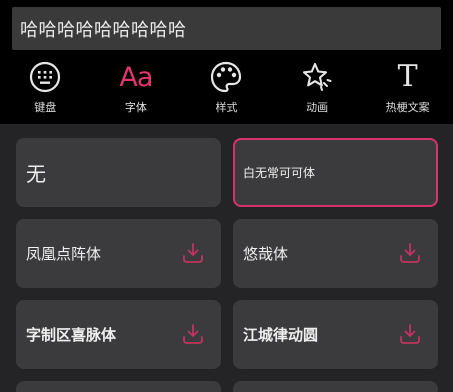 The width and height of the screenshot is (453, 392). Describe the element at coordinates (36, 174) in the screenshot. I see `font-name: 无` at that location.